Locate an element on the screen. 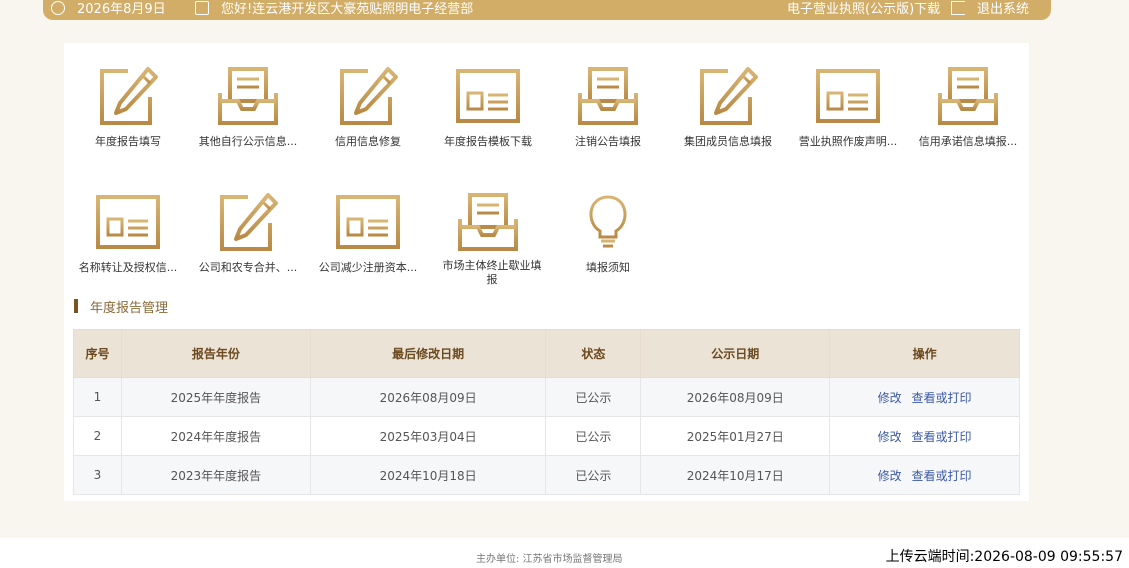  logout-label: 退出系统 is located at coordinates (1003, 8).